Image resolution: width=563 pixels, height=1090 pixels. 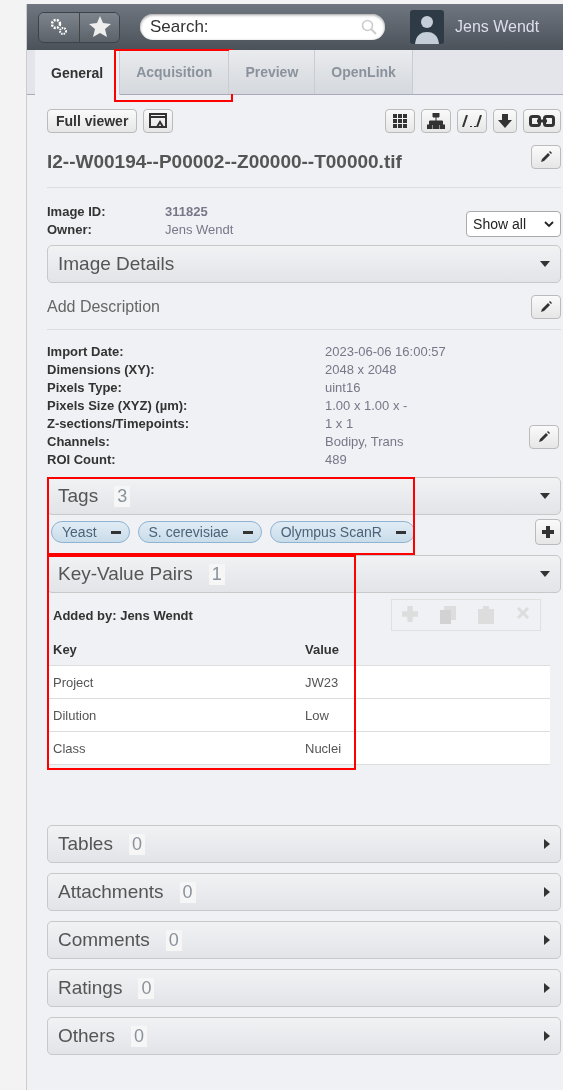 I want to click on tag-chip: S. cerevisiae, so click(x=199, y=532).